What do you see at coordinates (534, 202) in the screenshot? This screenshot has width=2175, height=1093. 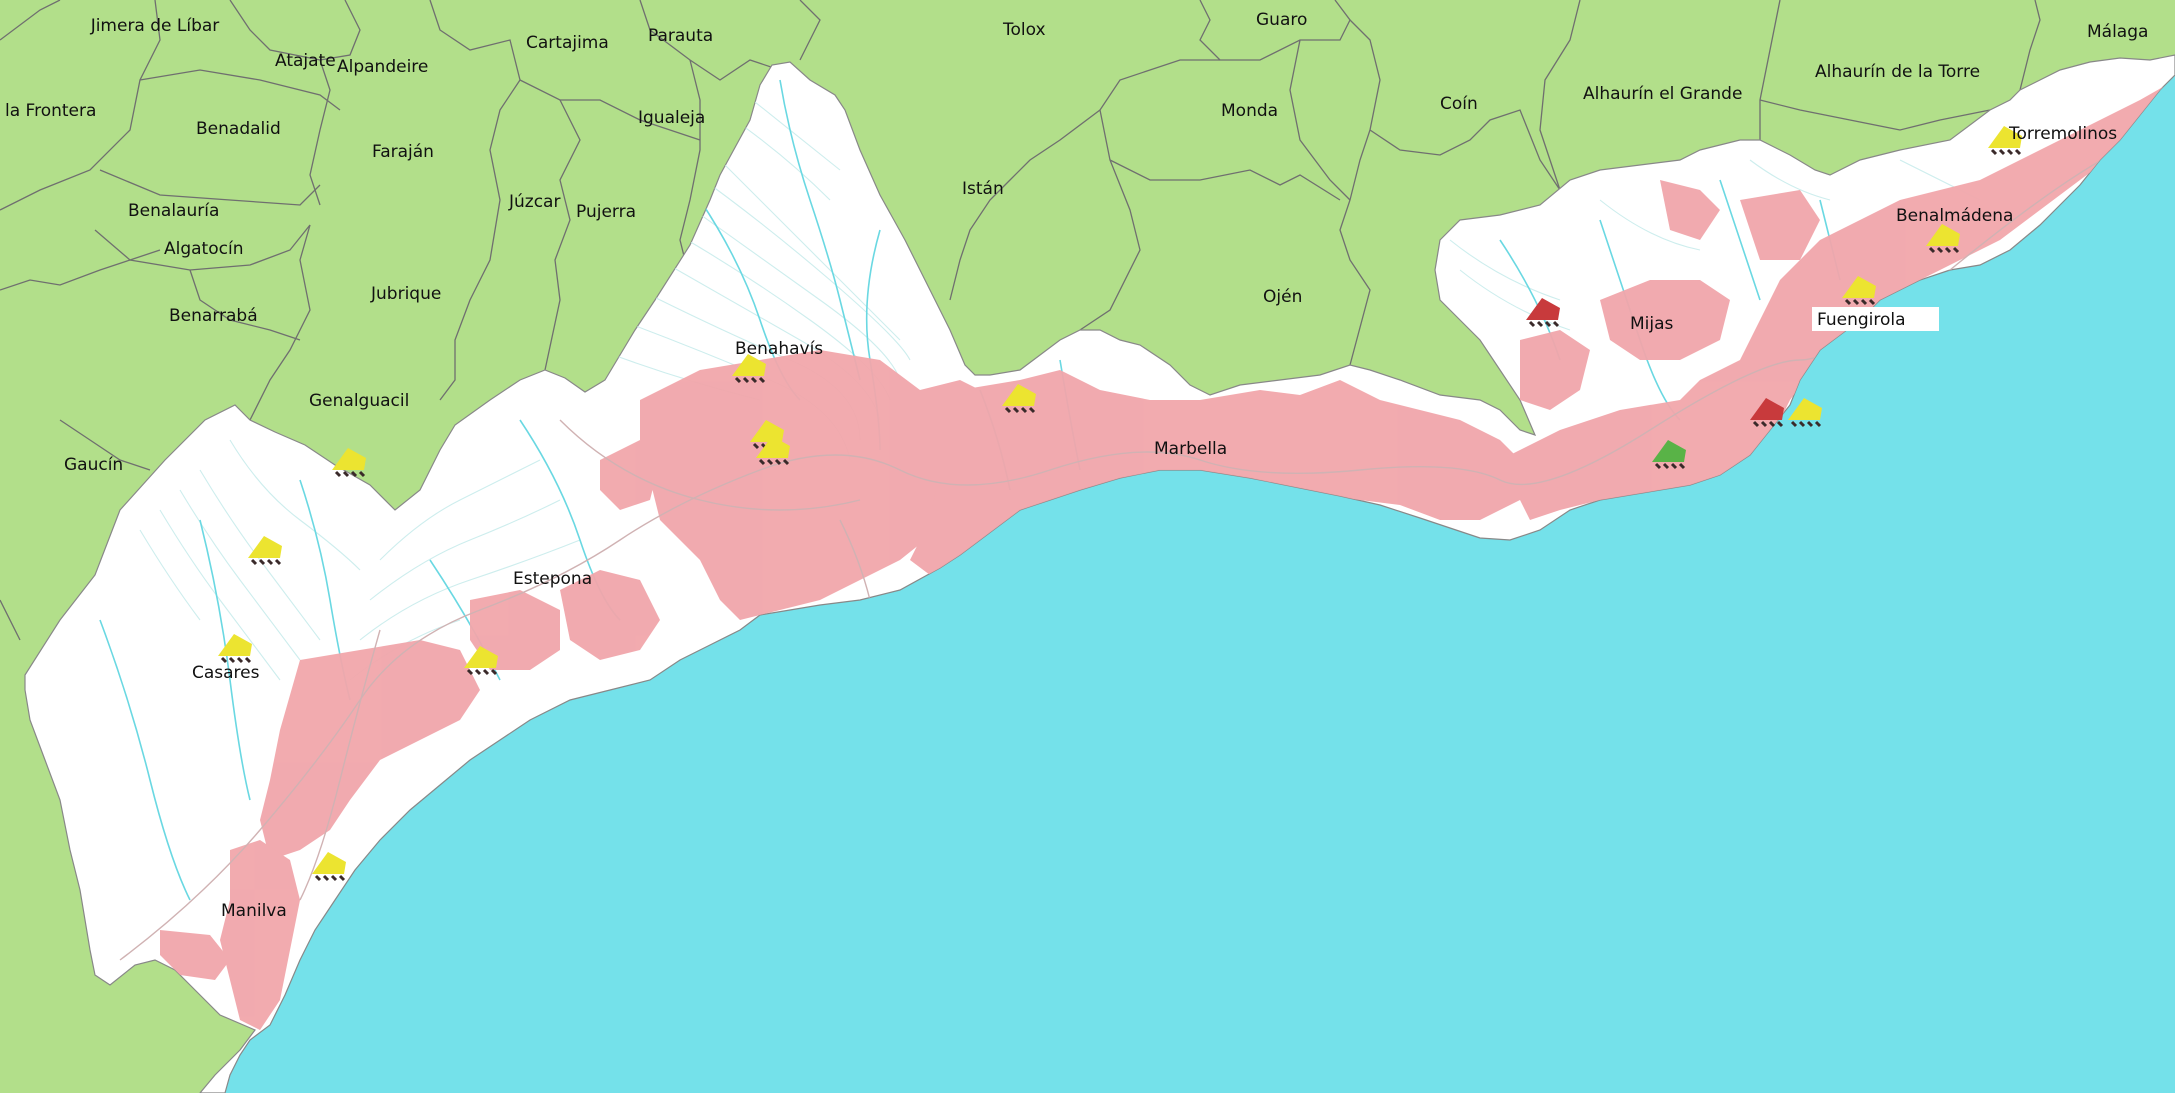 I see `label-juzcar: Júzcar` at bounding box center [534, 202].